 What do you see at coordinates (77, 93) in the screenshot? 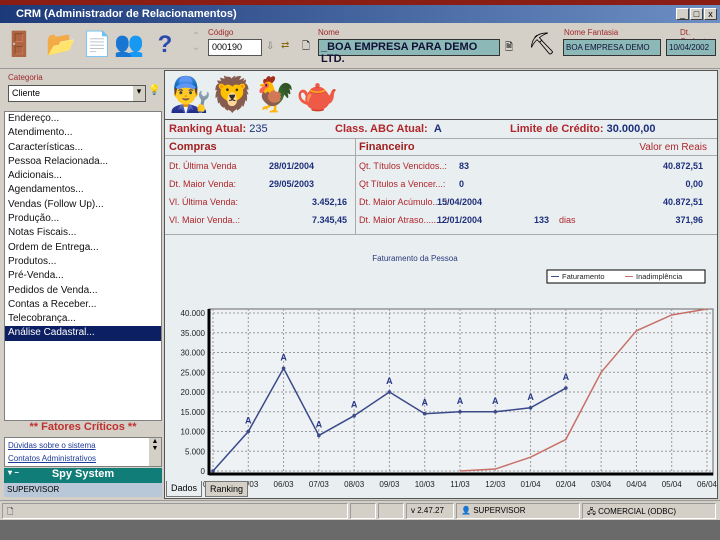
I see `categoria-select: Cliente ▾` at bounding box center [77, 93].